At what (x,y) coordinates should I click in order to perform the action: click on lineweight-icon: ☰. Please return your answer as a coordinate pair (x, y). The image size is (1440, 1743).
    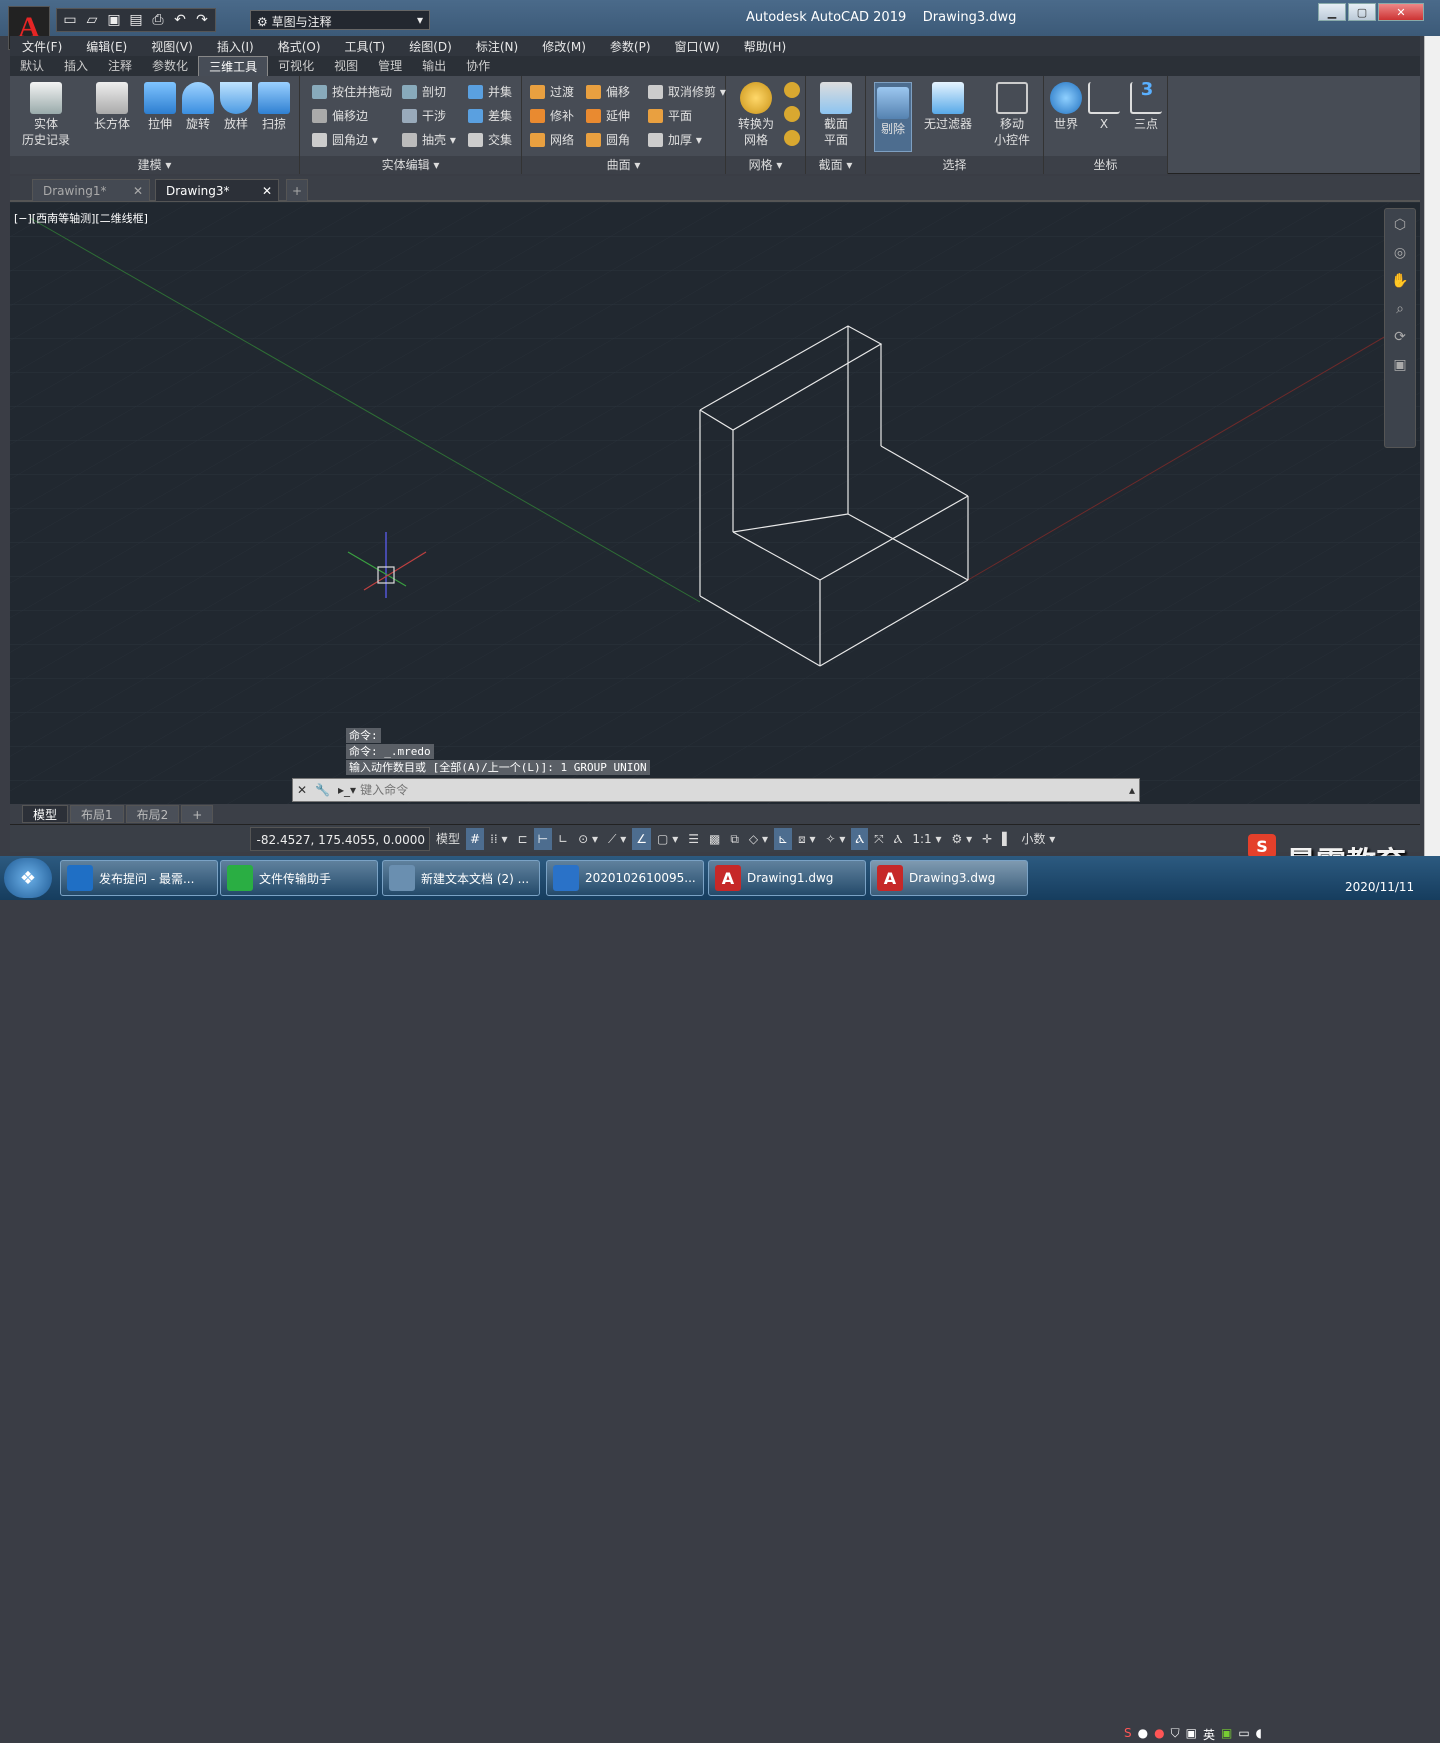
    Looking at the image, I should click on (693, 839).